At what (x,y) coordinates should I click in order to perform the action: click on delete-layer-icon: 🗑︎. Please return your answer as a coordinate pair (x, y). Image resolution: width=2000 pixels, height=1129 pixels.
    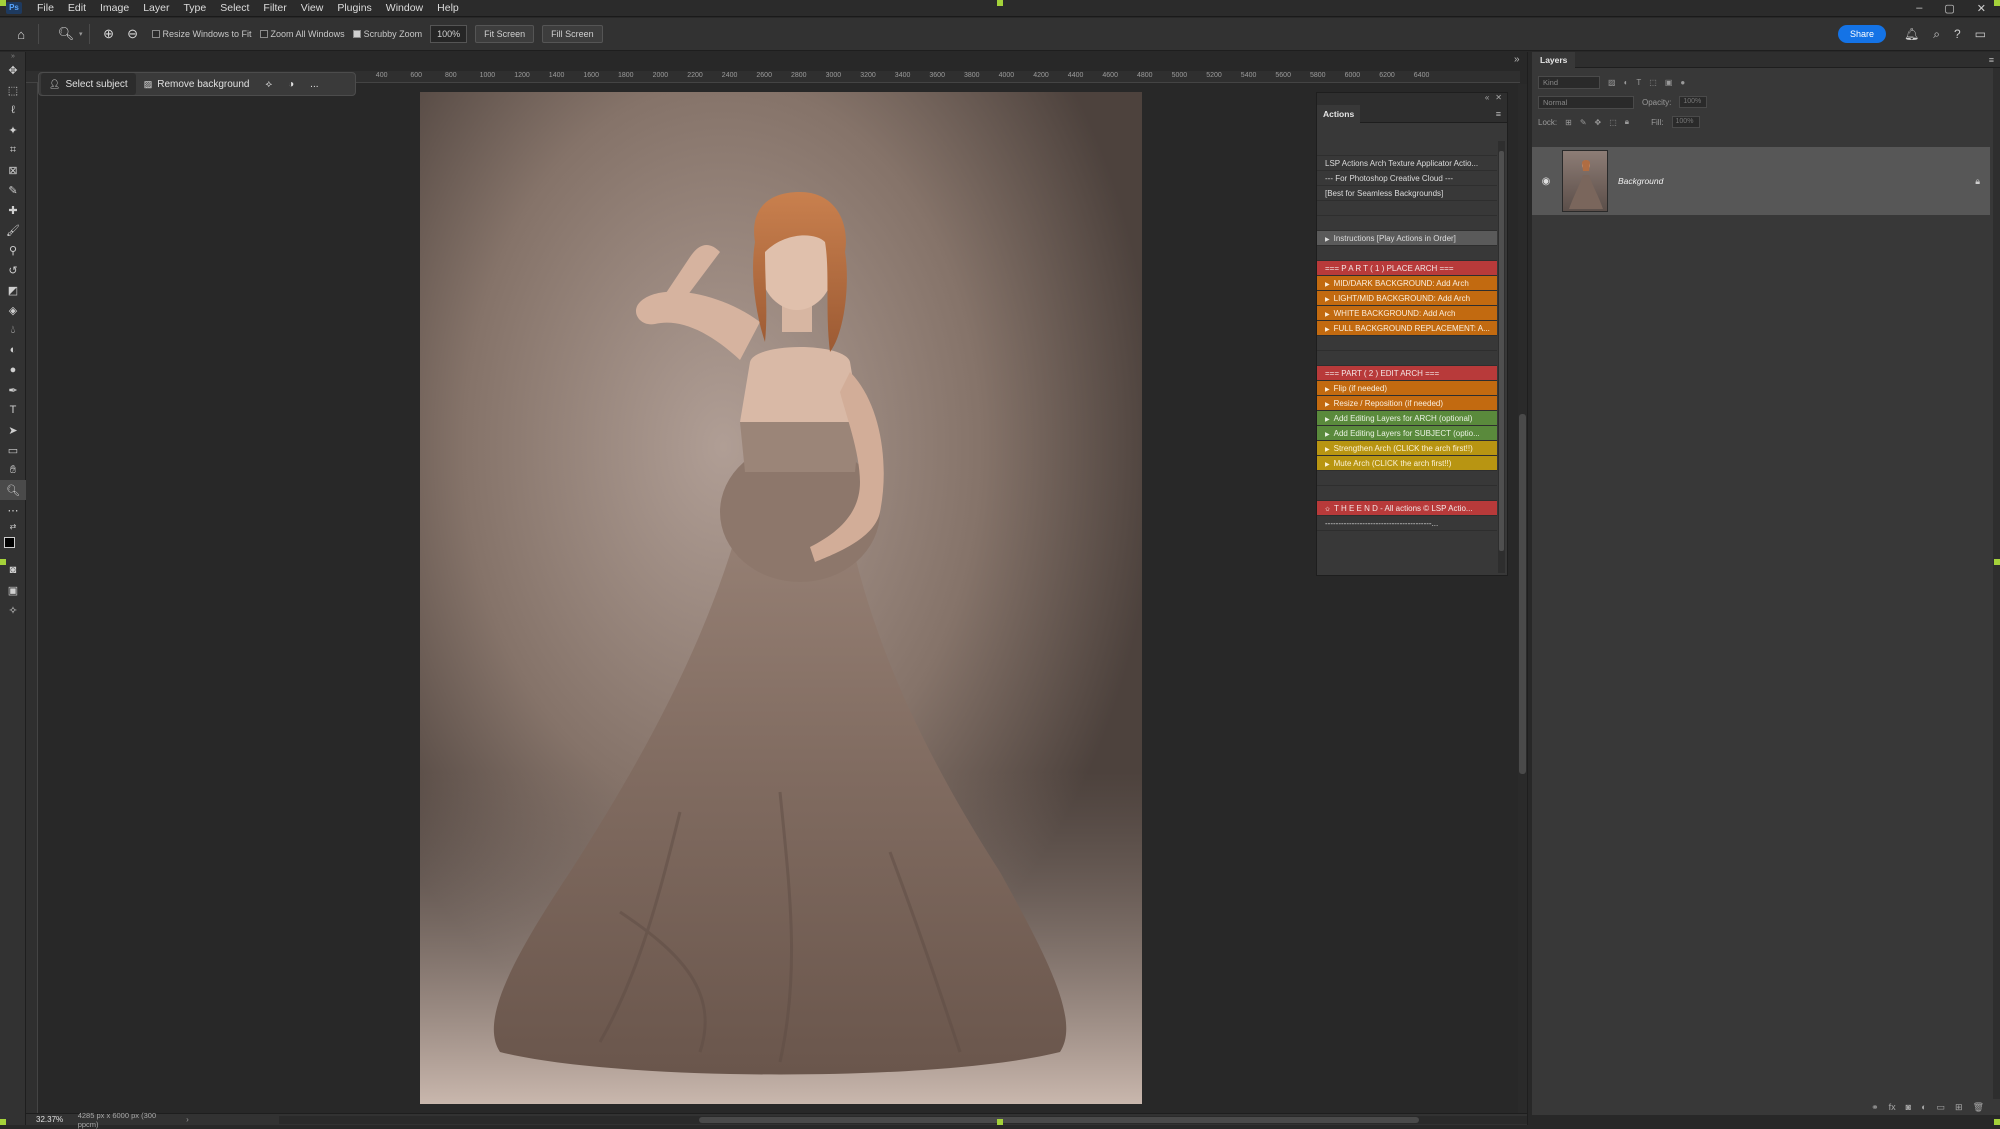
    Looking at the image, I should click on (1978, 1107).